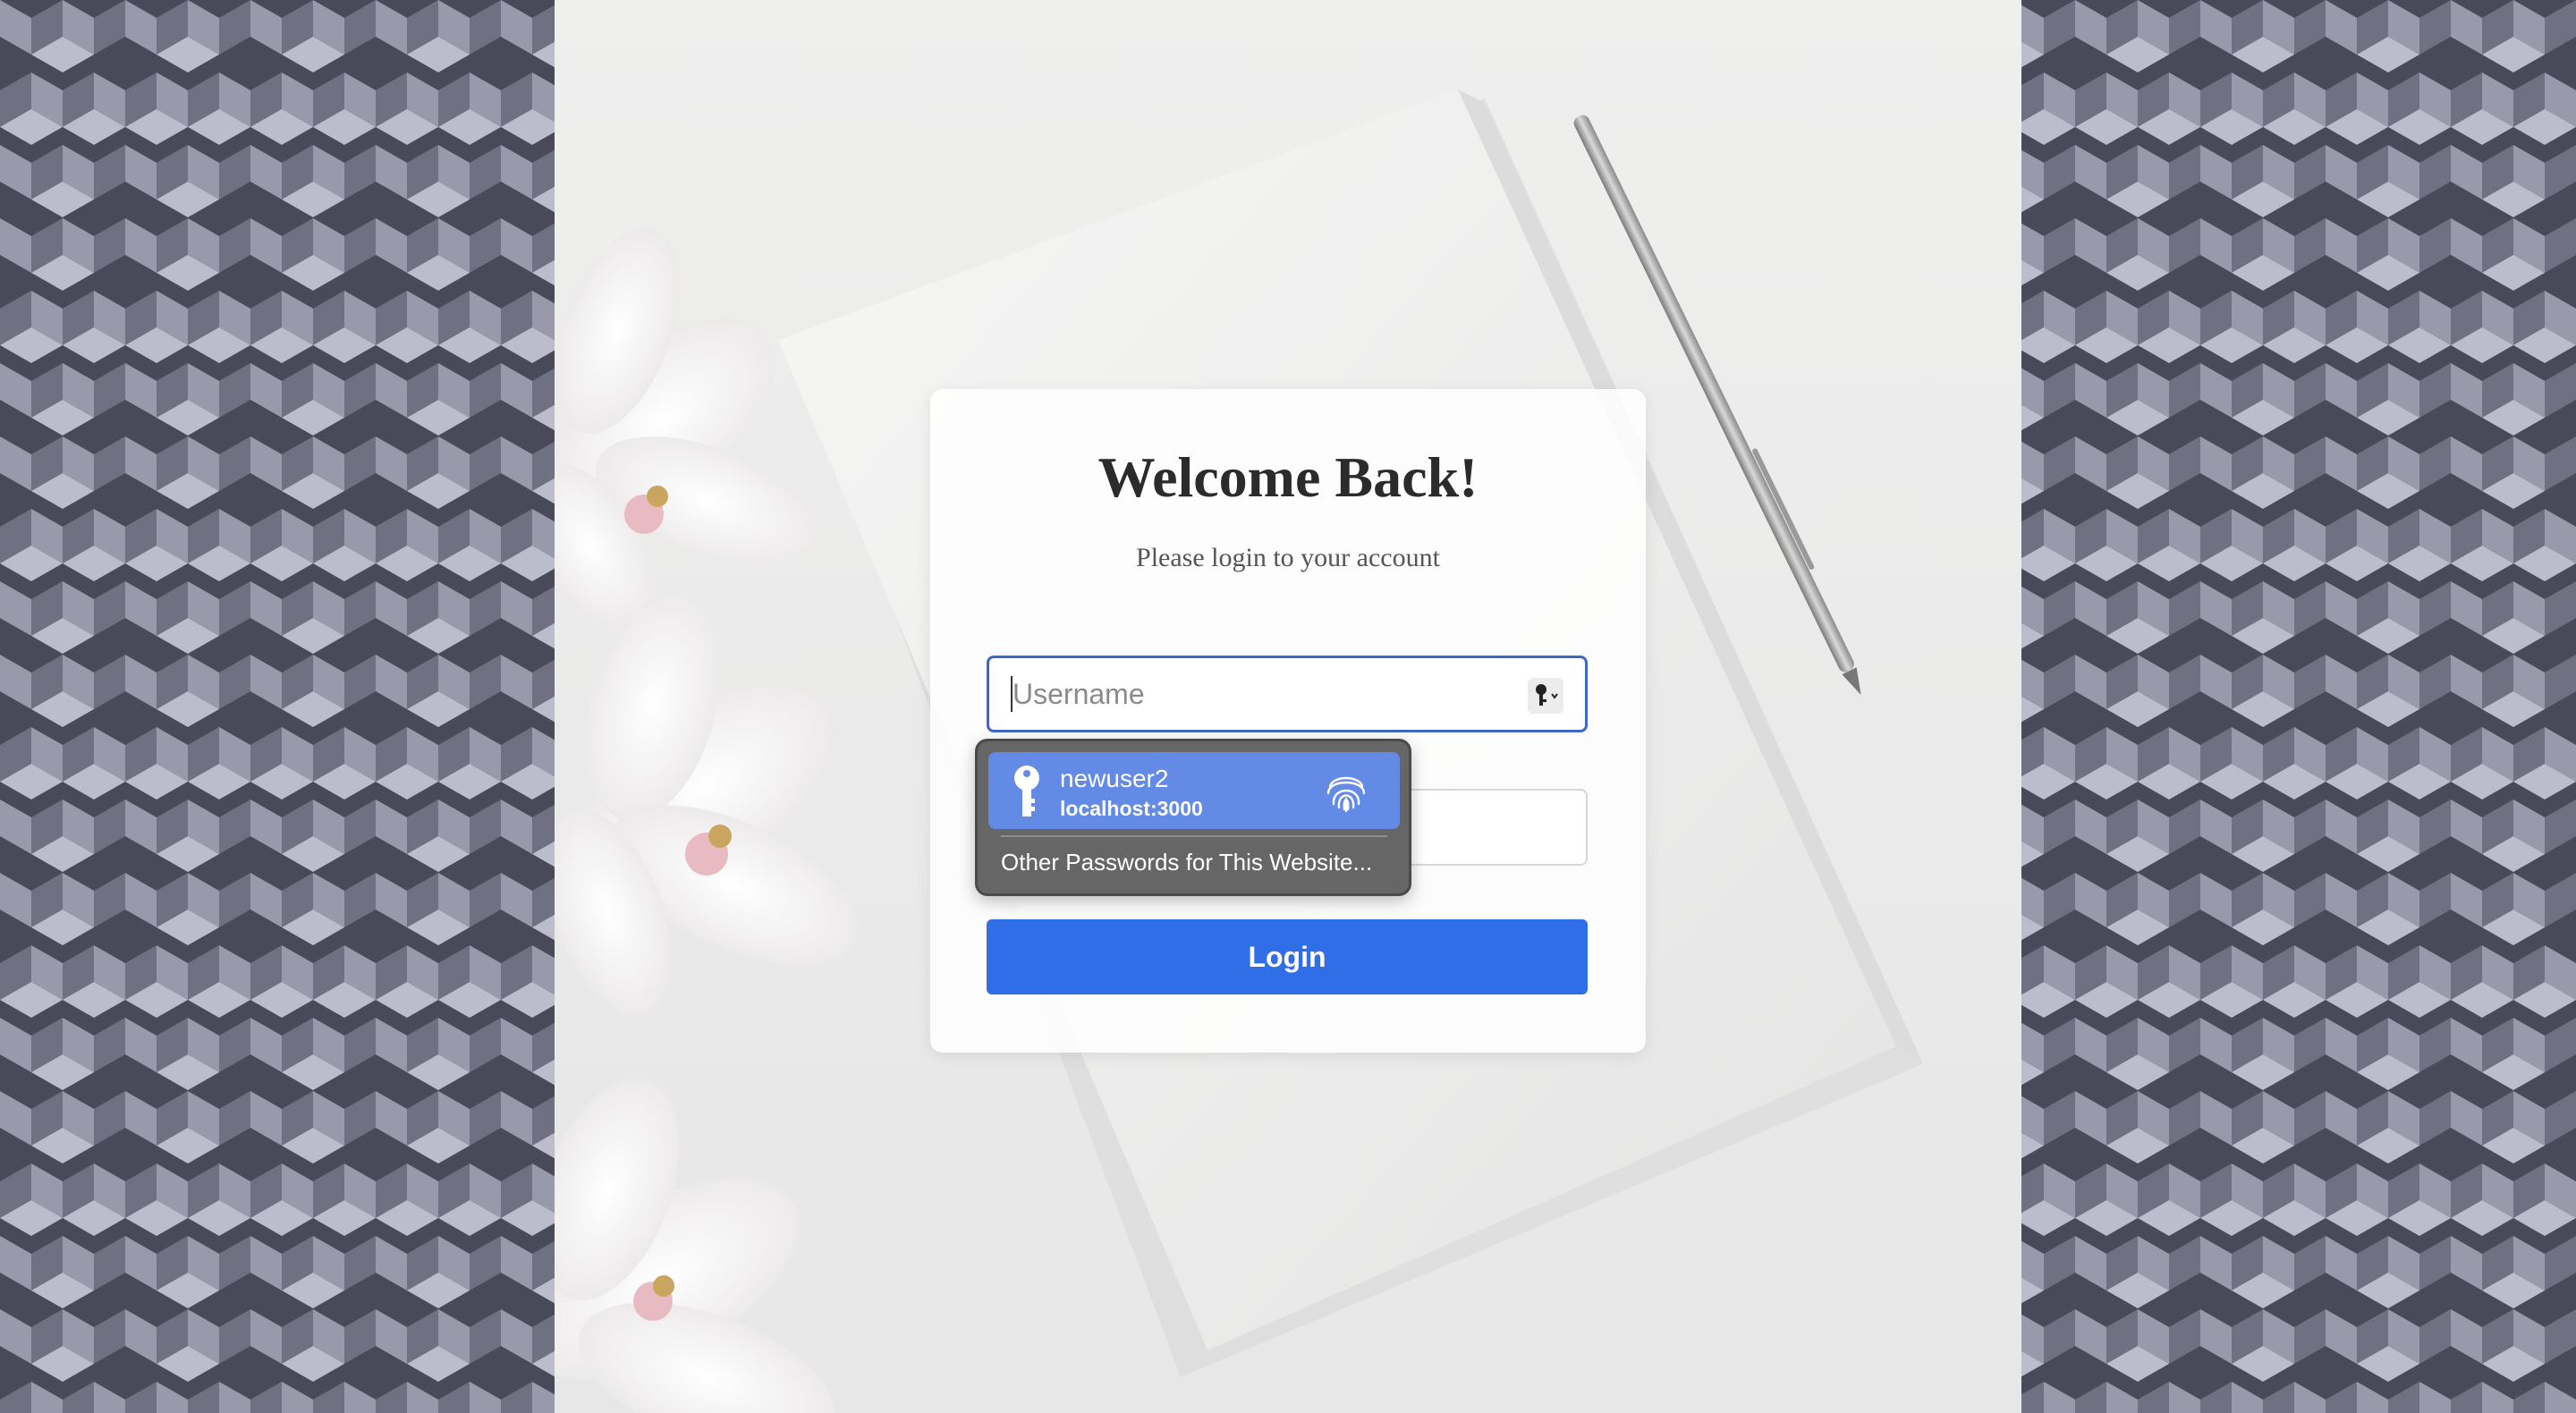 This screenshot has width=2576, height=1413. Describe the element at coordinates (1131, 808) in the screenshot. I see `saved-site: localhost:3000` at that location.